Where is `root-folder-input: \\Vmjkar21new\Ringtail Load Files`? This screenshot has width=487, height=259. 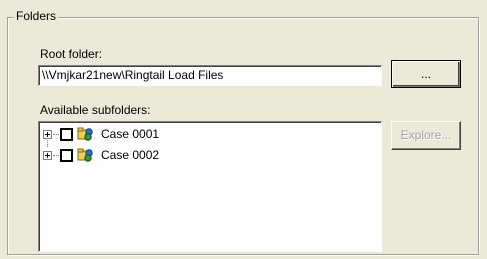 root-folder-input: \\Vmjkar21new\Ringtail Load Files is located at coordinates (210, 75).